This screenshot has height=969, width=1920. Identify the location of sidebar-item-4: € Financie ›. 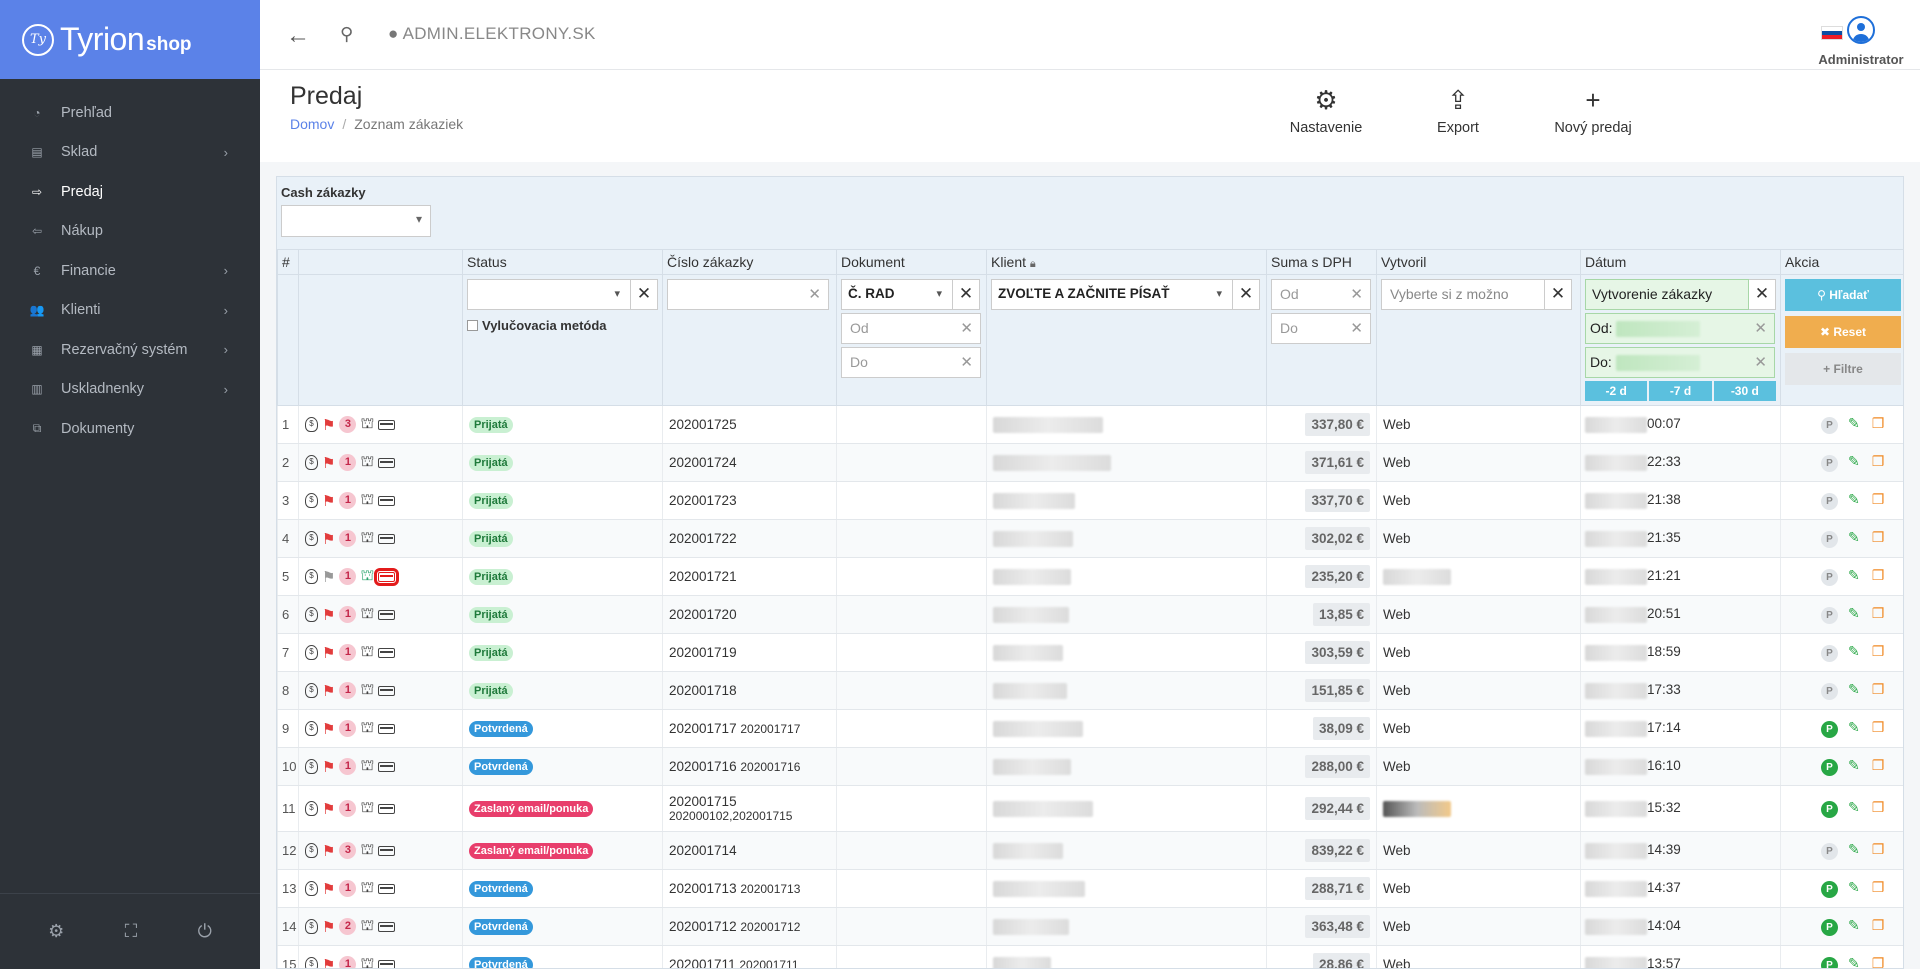
(130, 271).